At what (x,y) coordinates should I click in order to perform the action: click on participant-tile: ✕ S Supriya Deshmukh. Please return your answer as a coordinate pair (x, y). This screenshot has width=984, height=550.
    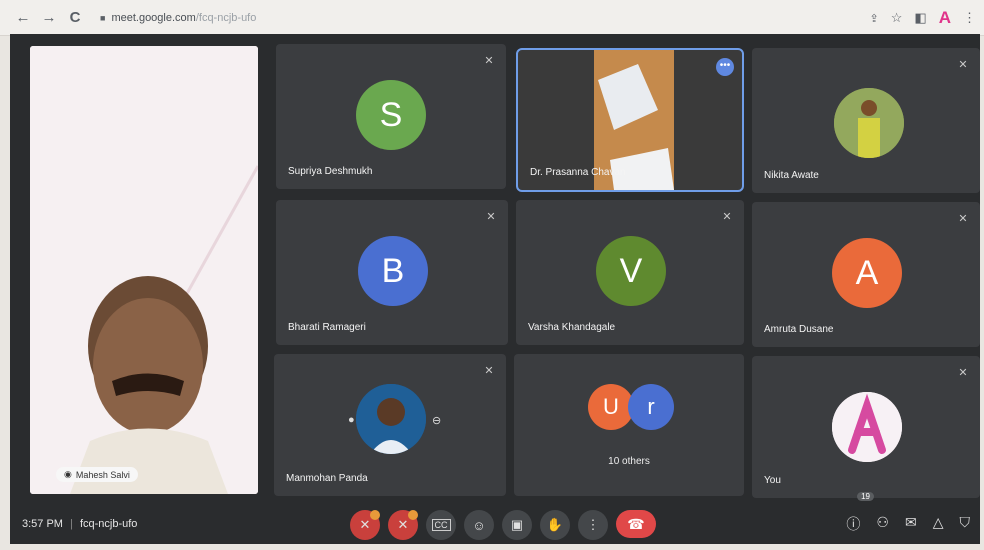
    Looking at the image, I should click on (391, 116).